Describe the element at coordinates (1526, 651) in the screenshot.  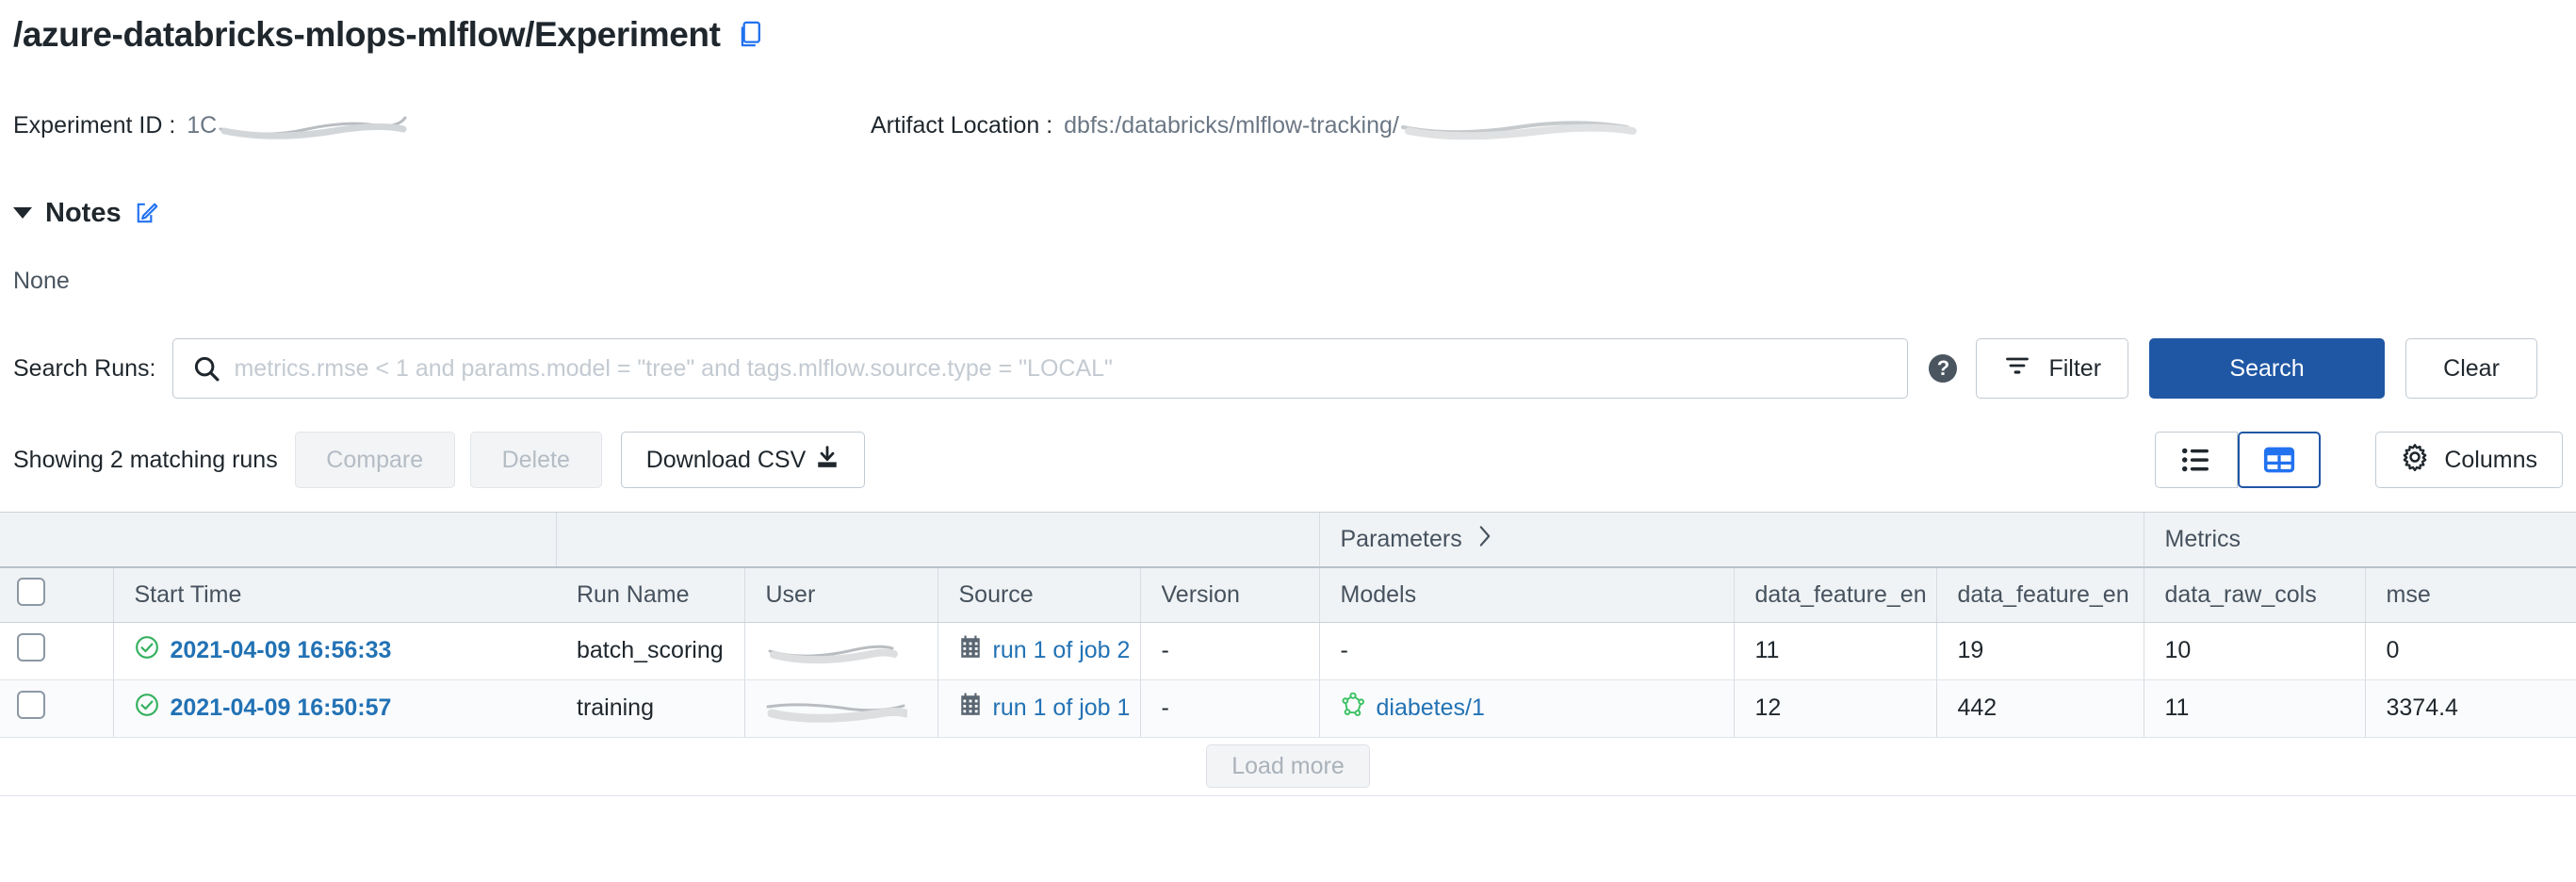
I see `cell-models: -` at that location.